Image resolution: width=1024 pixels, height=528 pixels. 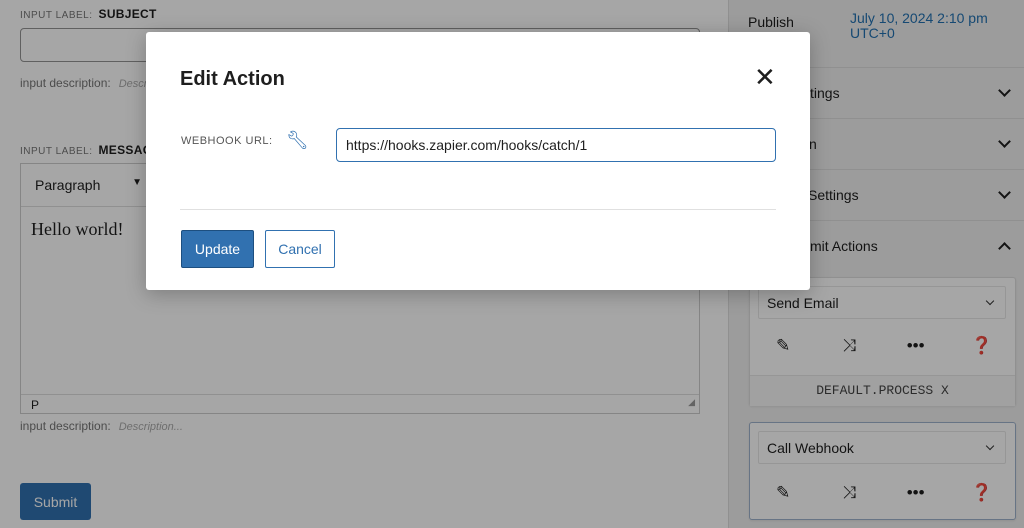 What do you see at coordinates (232, 79) in the screenshot?
I see `modal-title: Edit Action` at bounding box center [232, 79].